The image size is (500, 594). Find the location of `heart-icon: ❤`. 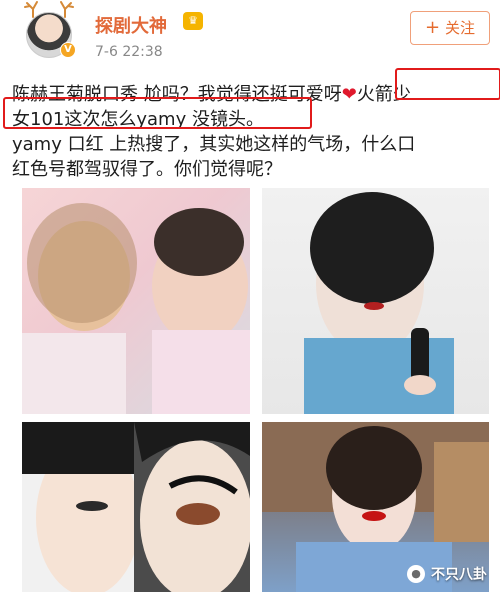

heart-icon: ❤ is located at coordinates (349, 94).